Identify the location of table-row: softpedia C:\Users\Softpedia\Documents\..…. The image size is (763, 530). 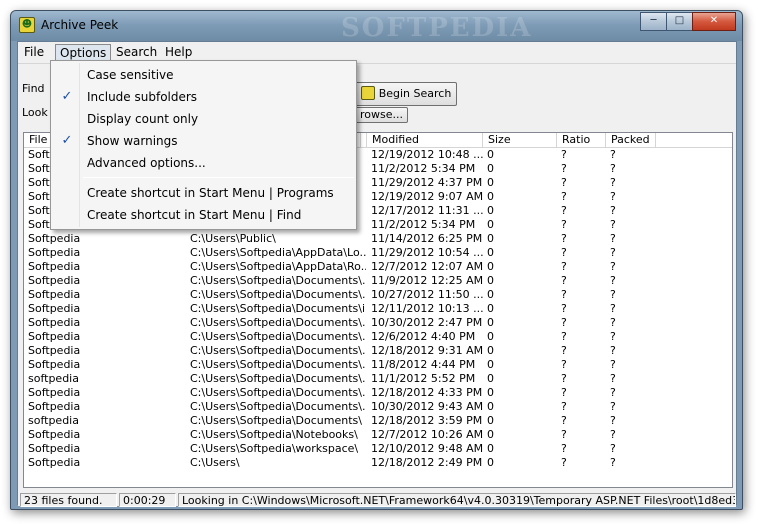
(378, 379).